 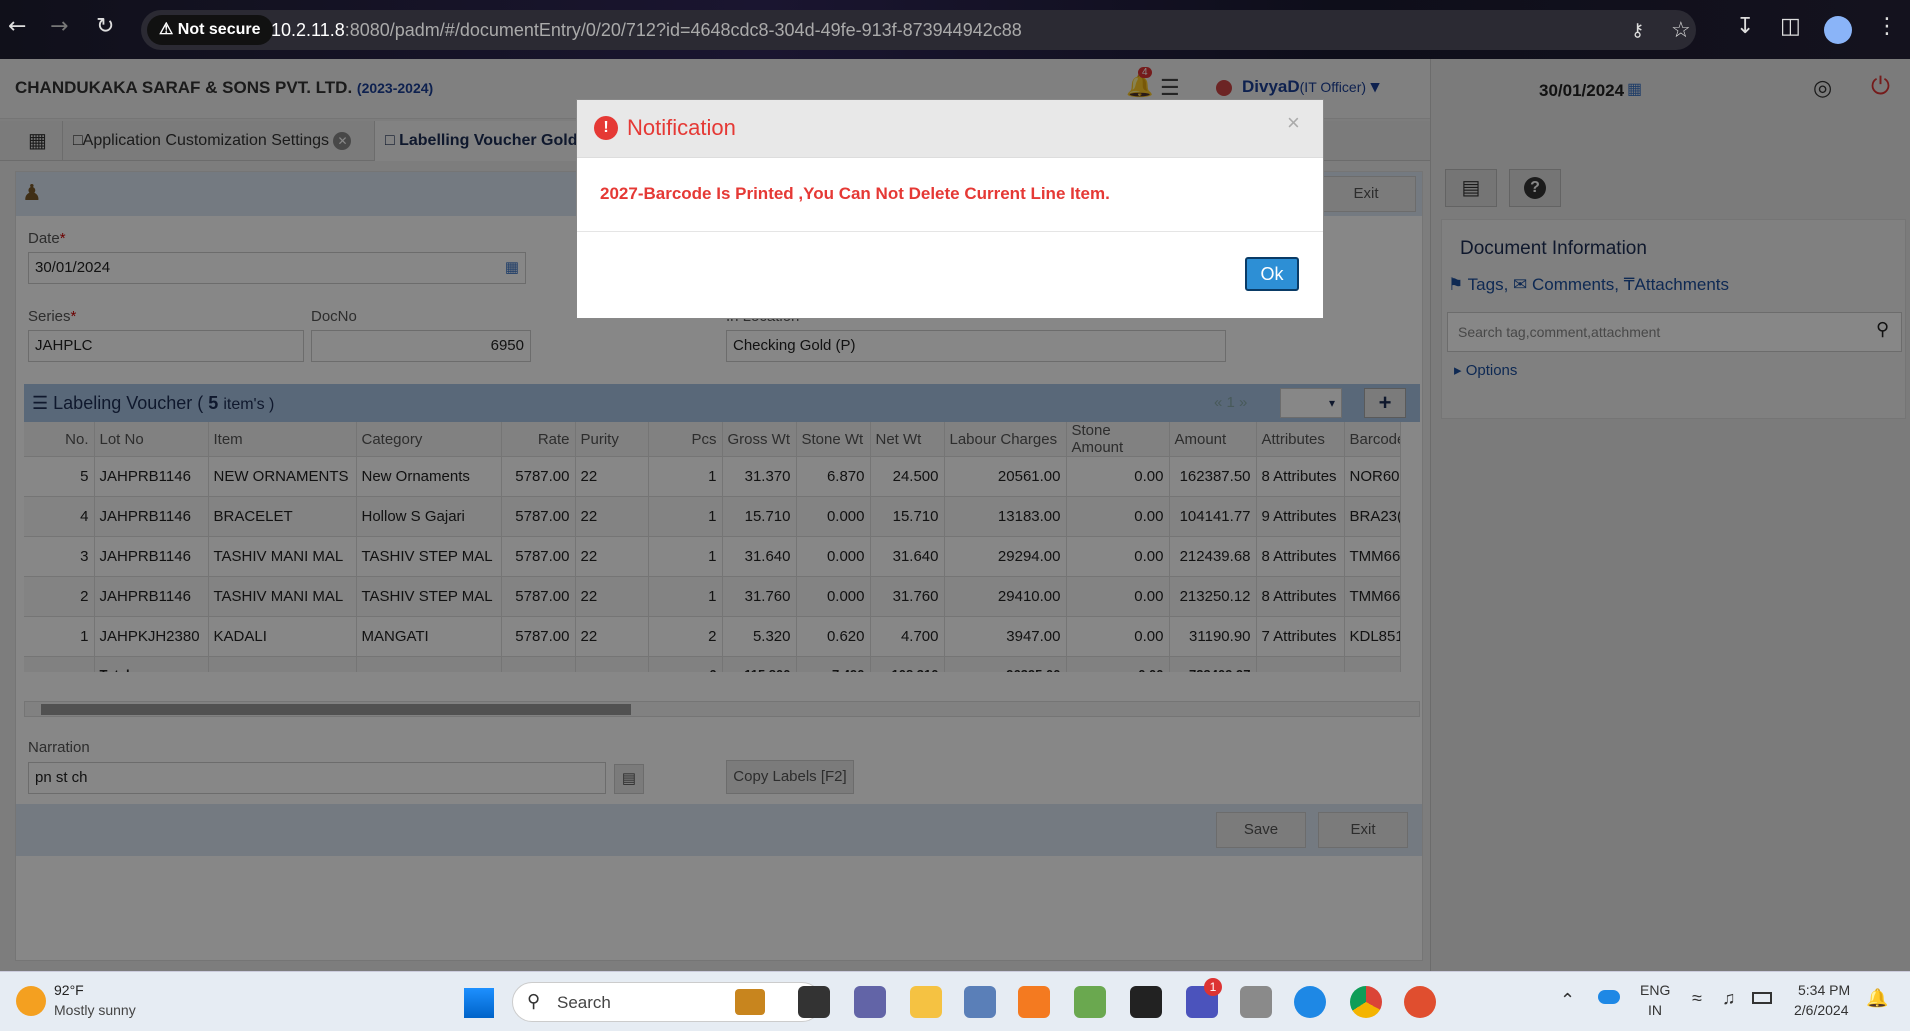 What do you see at coordinates (1697, 998) in the screenshot?
I see `wifi-icon: ≈` at bounding box center [1697, 998].